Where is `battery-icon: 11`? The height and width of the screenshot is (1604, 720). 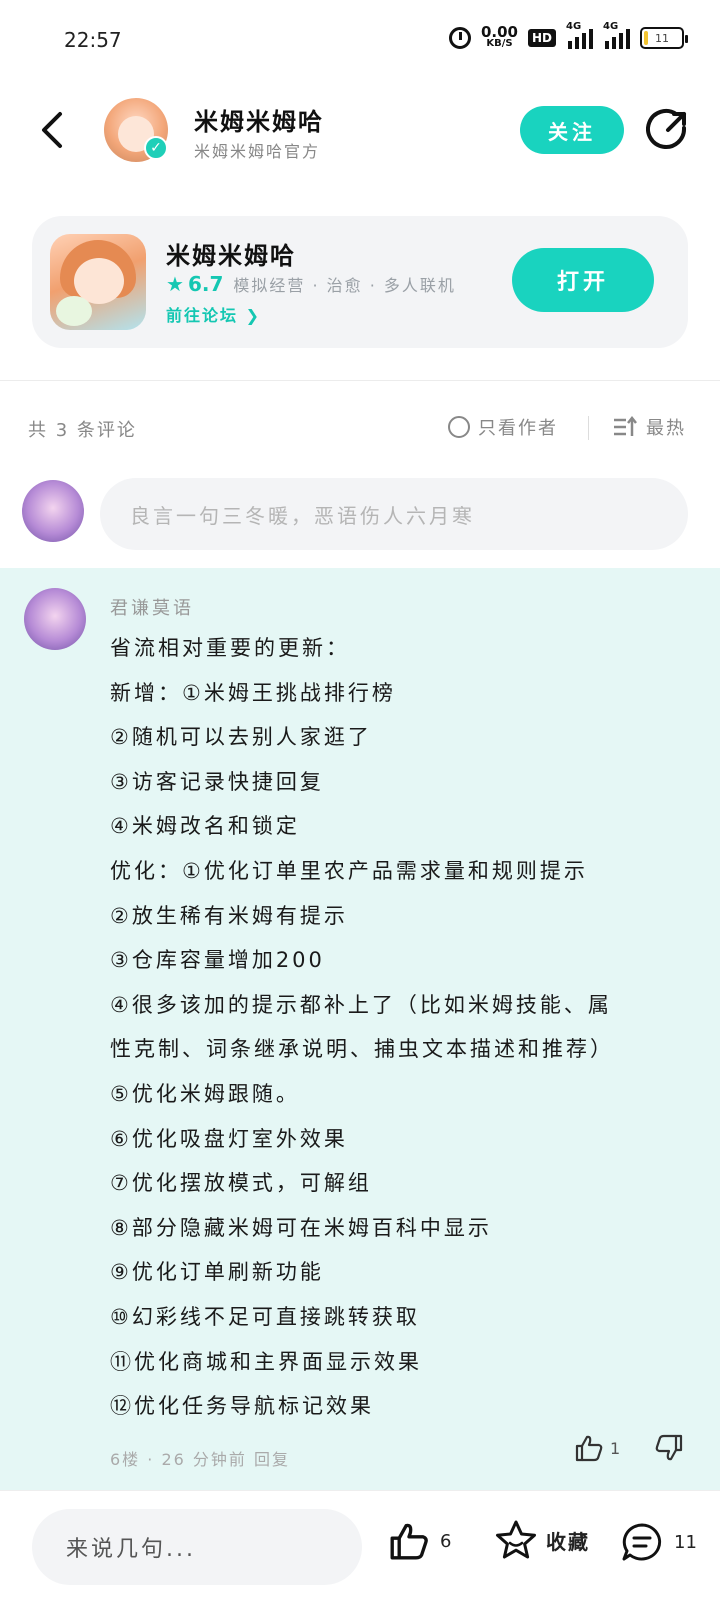
battery-icon: 11 is located at coordinates (664, 38).